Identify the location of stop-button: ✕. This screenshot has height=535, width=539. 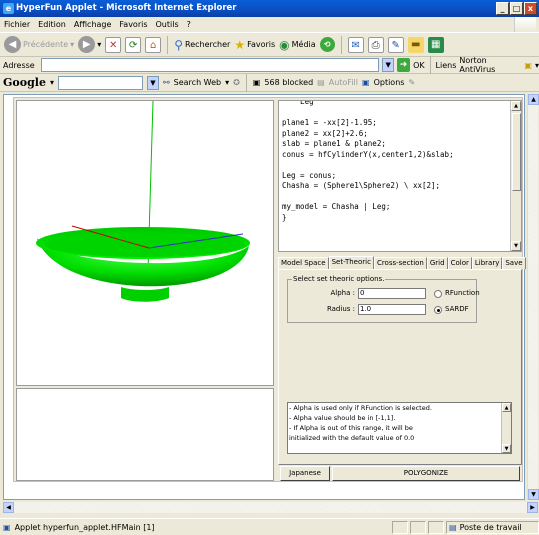
(113, 44).